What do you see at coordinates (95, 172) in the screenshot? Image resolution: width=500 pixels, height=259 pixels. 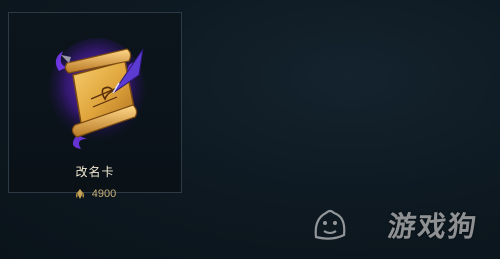 I see `item-name: 改名卡` at bounding box center [95, 172].